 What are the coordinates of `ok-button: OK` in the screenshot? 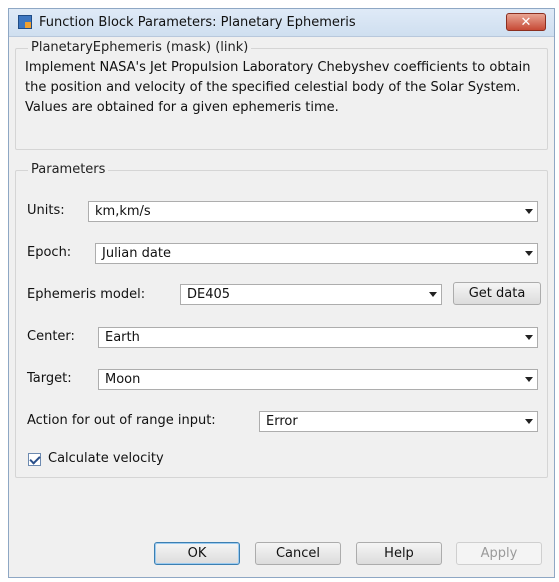 It's located at (197, 553).